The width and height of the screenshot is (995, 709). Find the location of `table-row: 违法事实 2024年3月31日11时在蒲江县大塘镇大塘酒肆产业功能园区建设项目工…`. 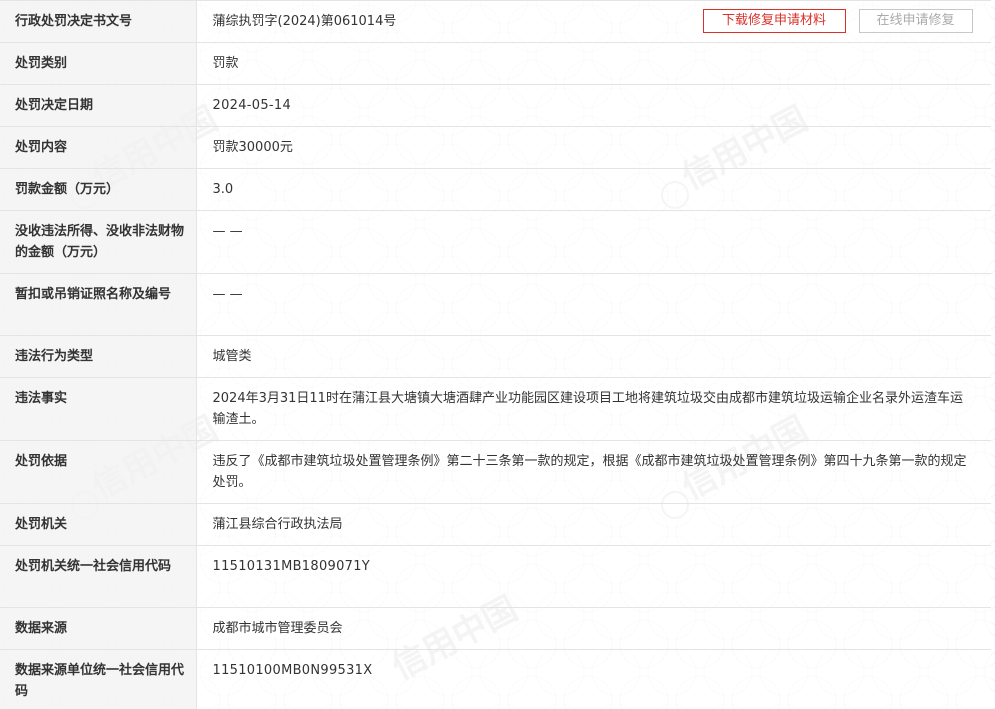

table-row: 违法事实 2024年3月31日11时在蒲江县大塘镇大塘酒肆产业功能园区建设项目工… is located at coordinates (495, 409).